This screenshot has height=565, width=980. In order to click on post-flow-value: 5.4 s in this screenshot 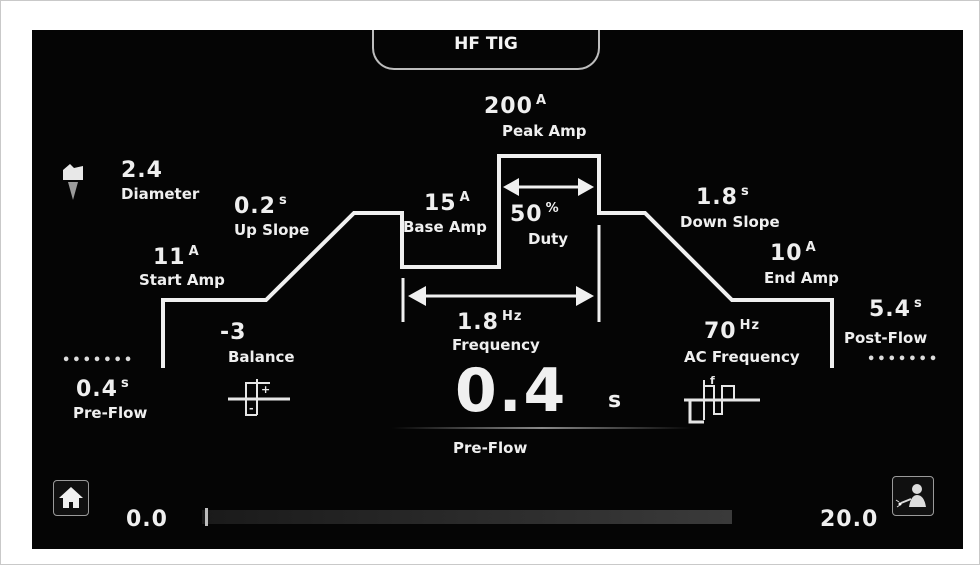, I will do `click(896, 309)`.